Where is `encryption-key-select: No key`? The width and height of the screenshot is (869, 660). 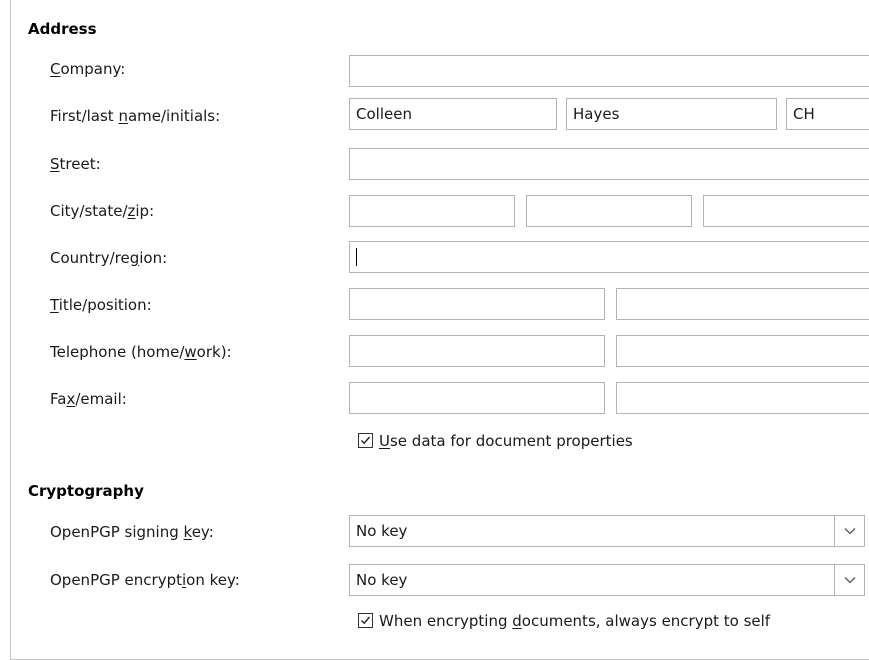 encryption-key-select: No key is located at coordinates (607, 580).